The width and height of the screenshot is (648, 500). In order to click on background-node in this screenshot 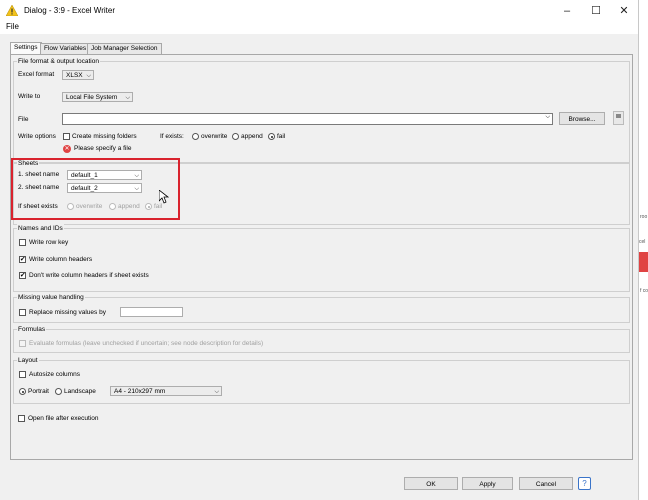, I will do `click(643, 262)`.